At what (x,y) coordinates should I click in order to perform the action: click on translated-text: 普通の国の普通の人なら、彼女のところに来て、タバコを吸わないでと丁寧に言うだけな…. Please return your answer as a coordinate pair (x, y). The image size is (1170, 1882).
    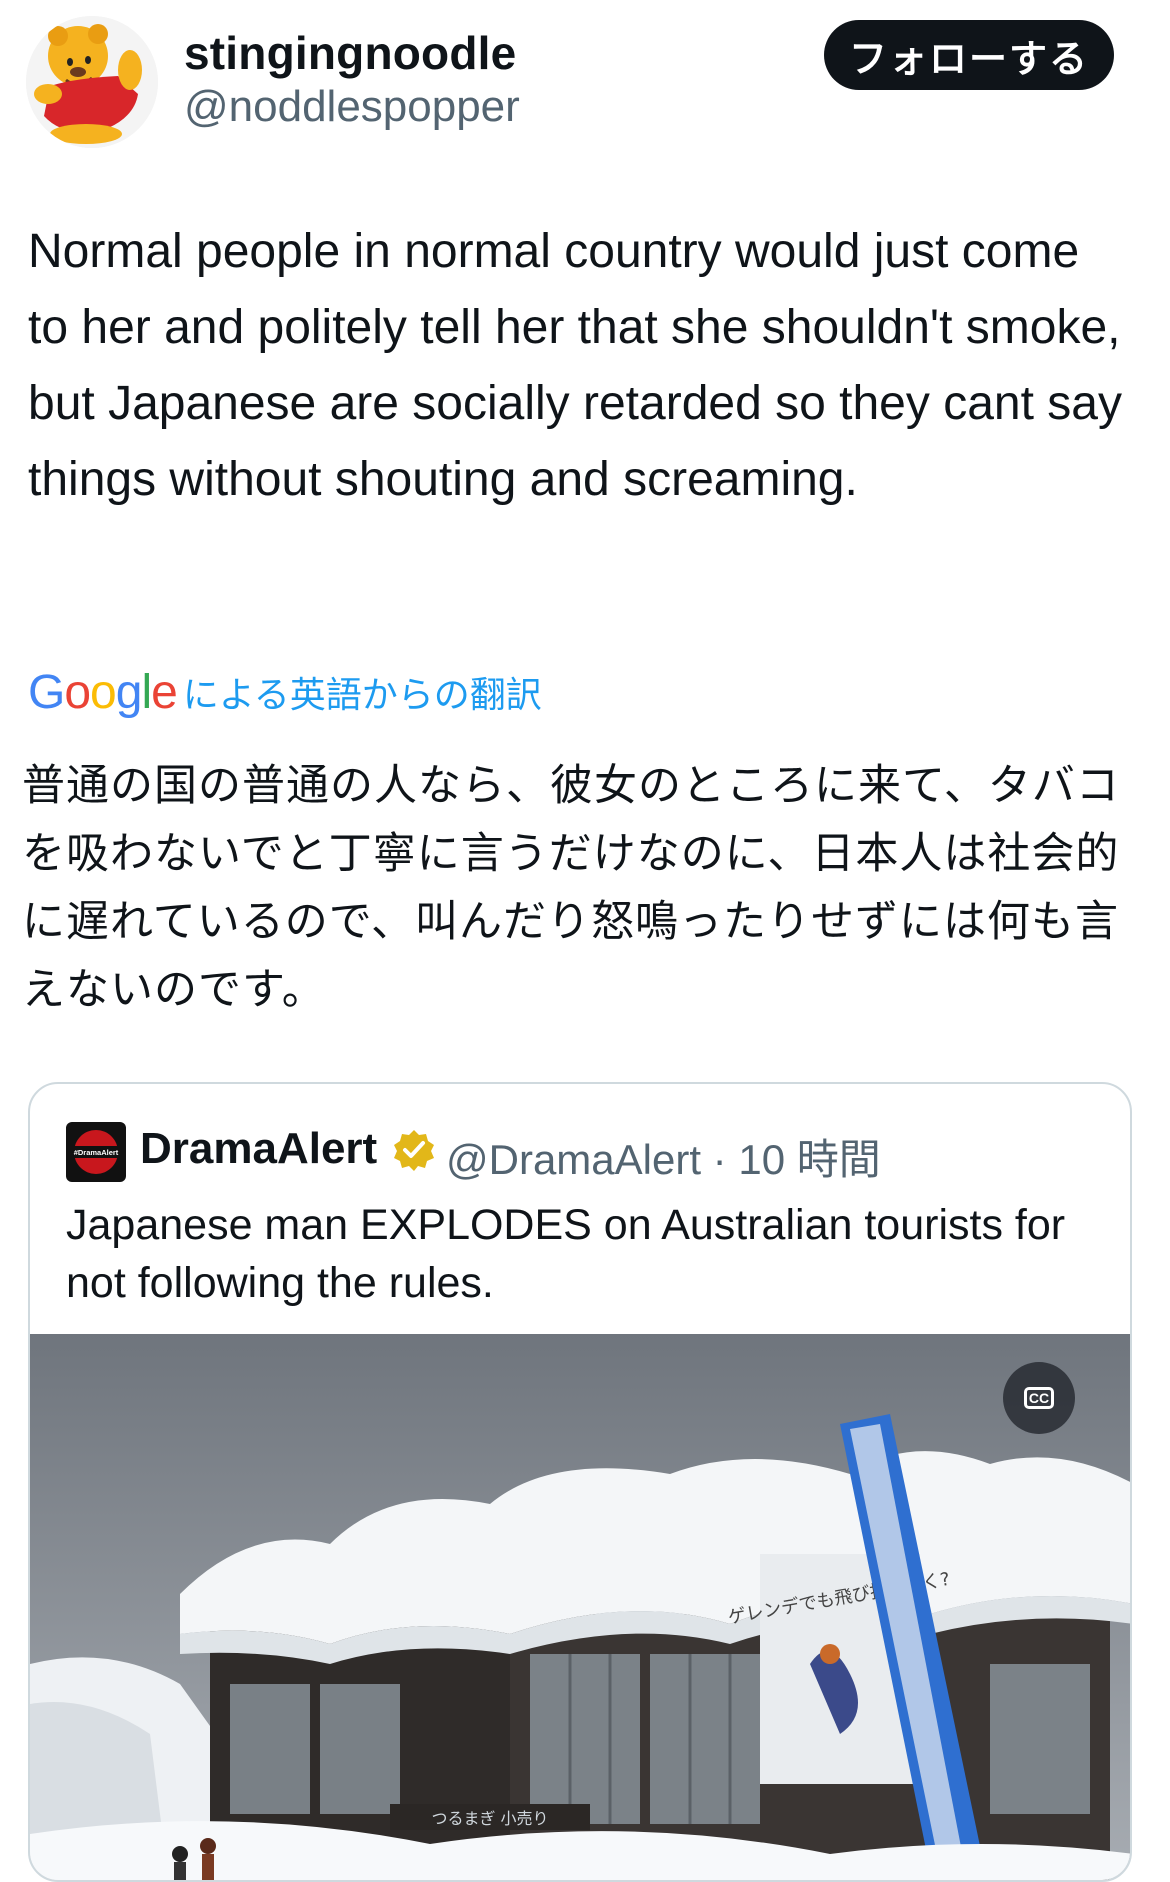
    Looking at the image, I should click on (571, 888).